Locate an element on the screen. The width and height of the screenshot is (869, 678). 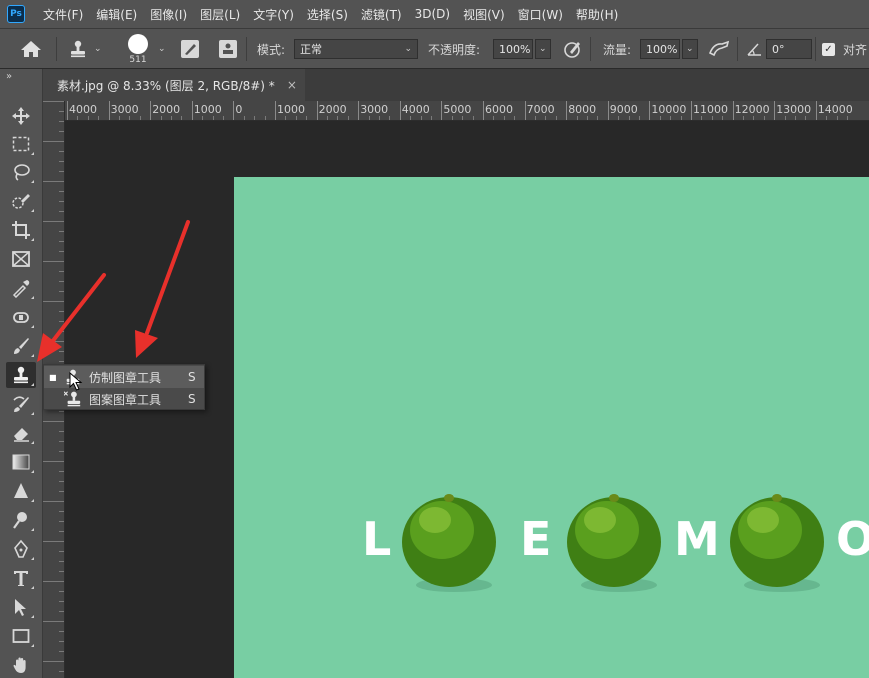
crop-tool is located at coordinates (21, 230).